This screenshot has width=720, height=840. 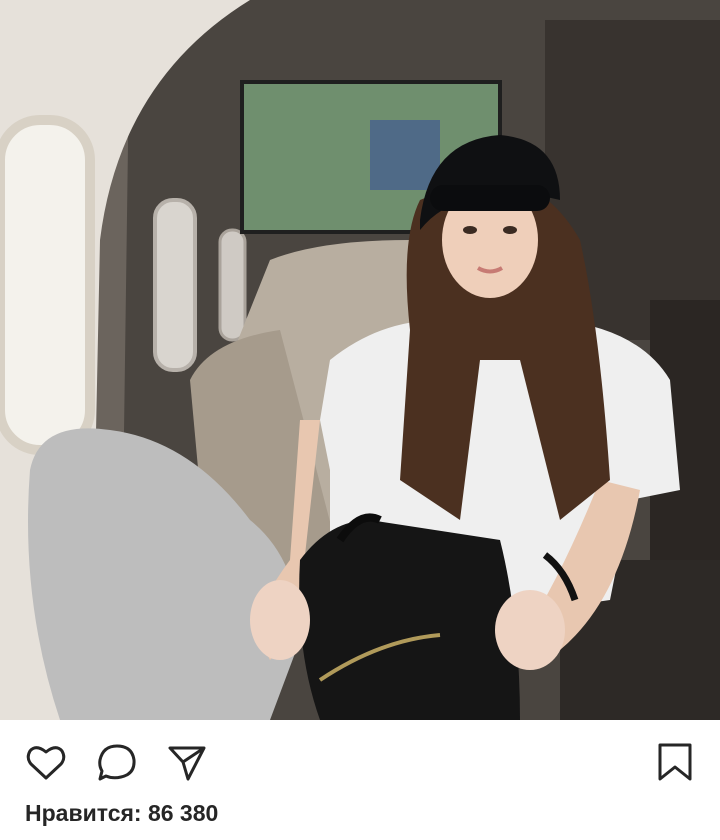 What do you see at coordinates (675, 762) in the screenshot?
I see `bookmark-icon` at bounding box center [675, 762].